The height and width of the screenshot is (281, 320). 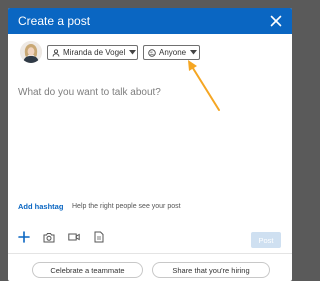 I want to click on author-name: Miranda de Vogel, so click(x=94, y=52).